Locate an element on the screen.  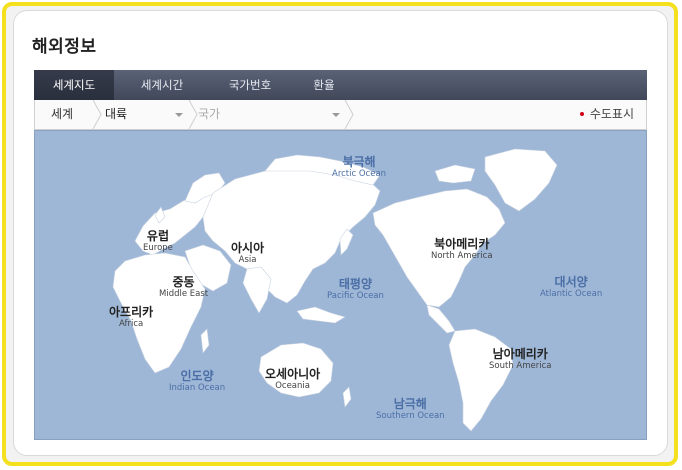
new-zealand-landmass is located at coordinates (347, 397).